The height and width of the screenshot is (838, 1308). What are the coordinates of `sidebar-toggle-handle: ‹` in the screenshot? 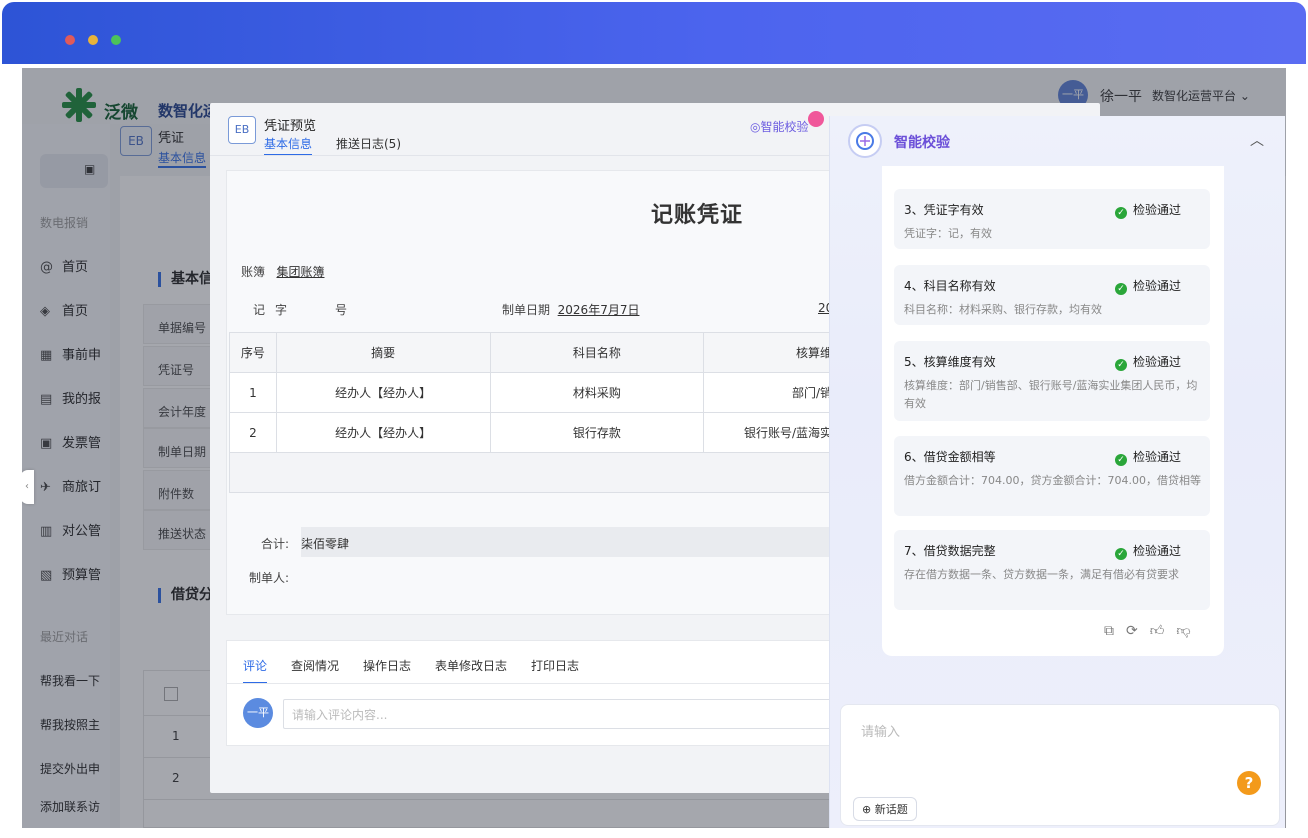 It's located at (28, 487).